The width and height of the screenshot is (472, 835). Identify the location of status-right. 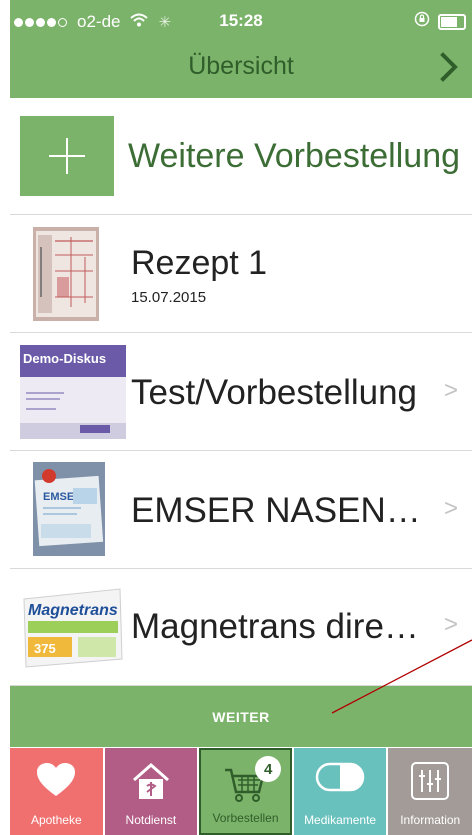
(440, 21).